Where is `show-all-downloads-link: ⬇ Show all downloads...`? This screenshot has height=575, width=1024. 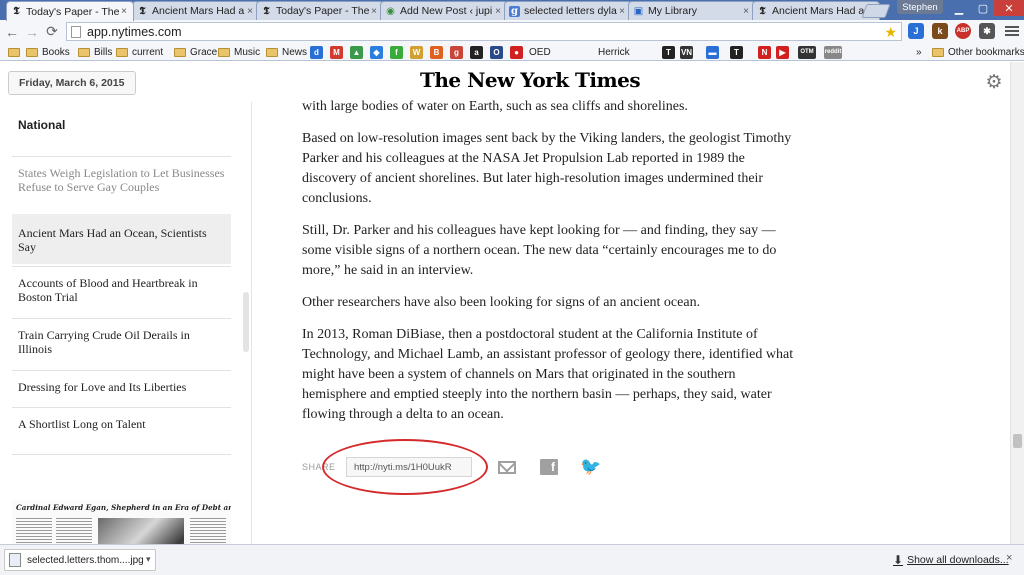 show-all-downloads-link: ⬇ Show all downloads... is located at coordinates (951, 560).